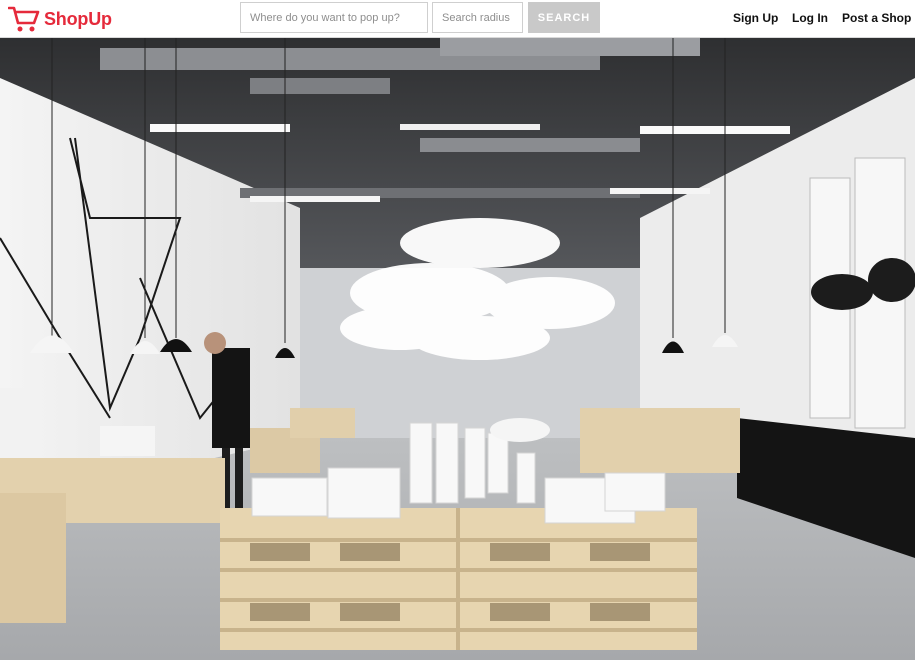  What do you see at coordinates (477, 17) in the screenshot?
I see `radius-search-input` at bounding box center [477, 17].